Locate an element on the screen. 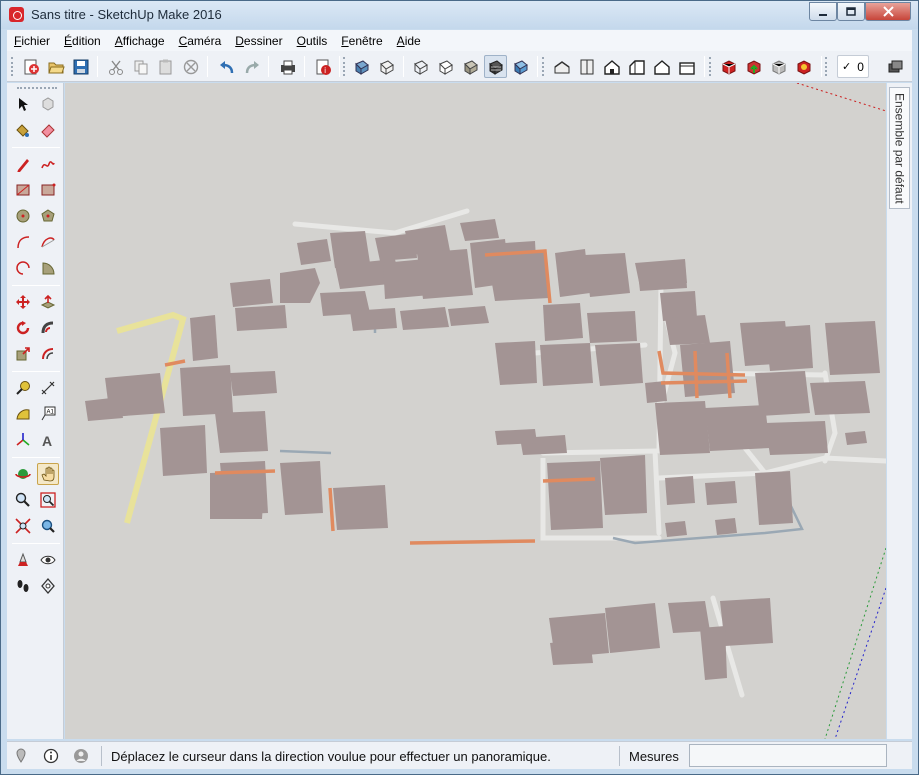 The height and width of the screenshot is (775, 919). freehand-tool is located at coordinates (48, 164).